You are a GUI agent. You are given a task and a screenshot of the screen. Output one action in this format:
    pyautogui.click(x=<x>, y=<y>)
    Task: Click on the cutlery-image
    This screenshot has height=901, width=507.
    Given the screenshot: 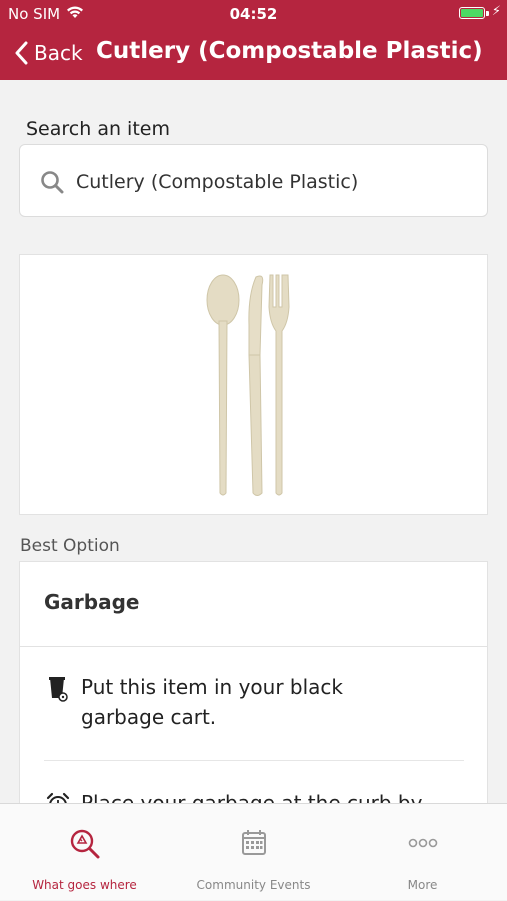 What is the action you would take?
    pyautogui.click(x=248, y=385)
    